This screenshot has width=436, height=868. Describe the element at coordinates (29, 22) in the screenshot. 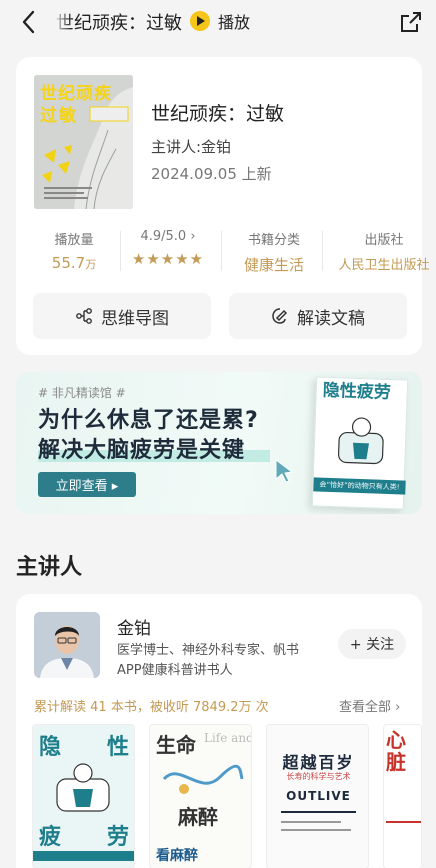

I see `back-arrow-icon` at that location.